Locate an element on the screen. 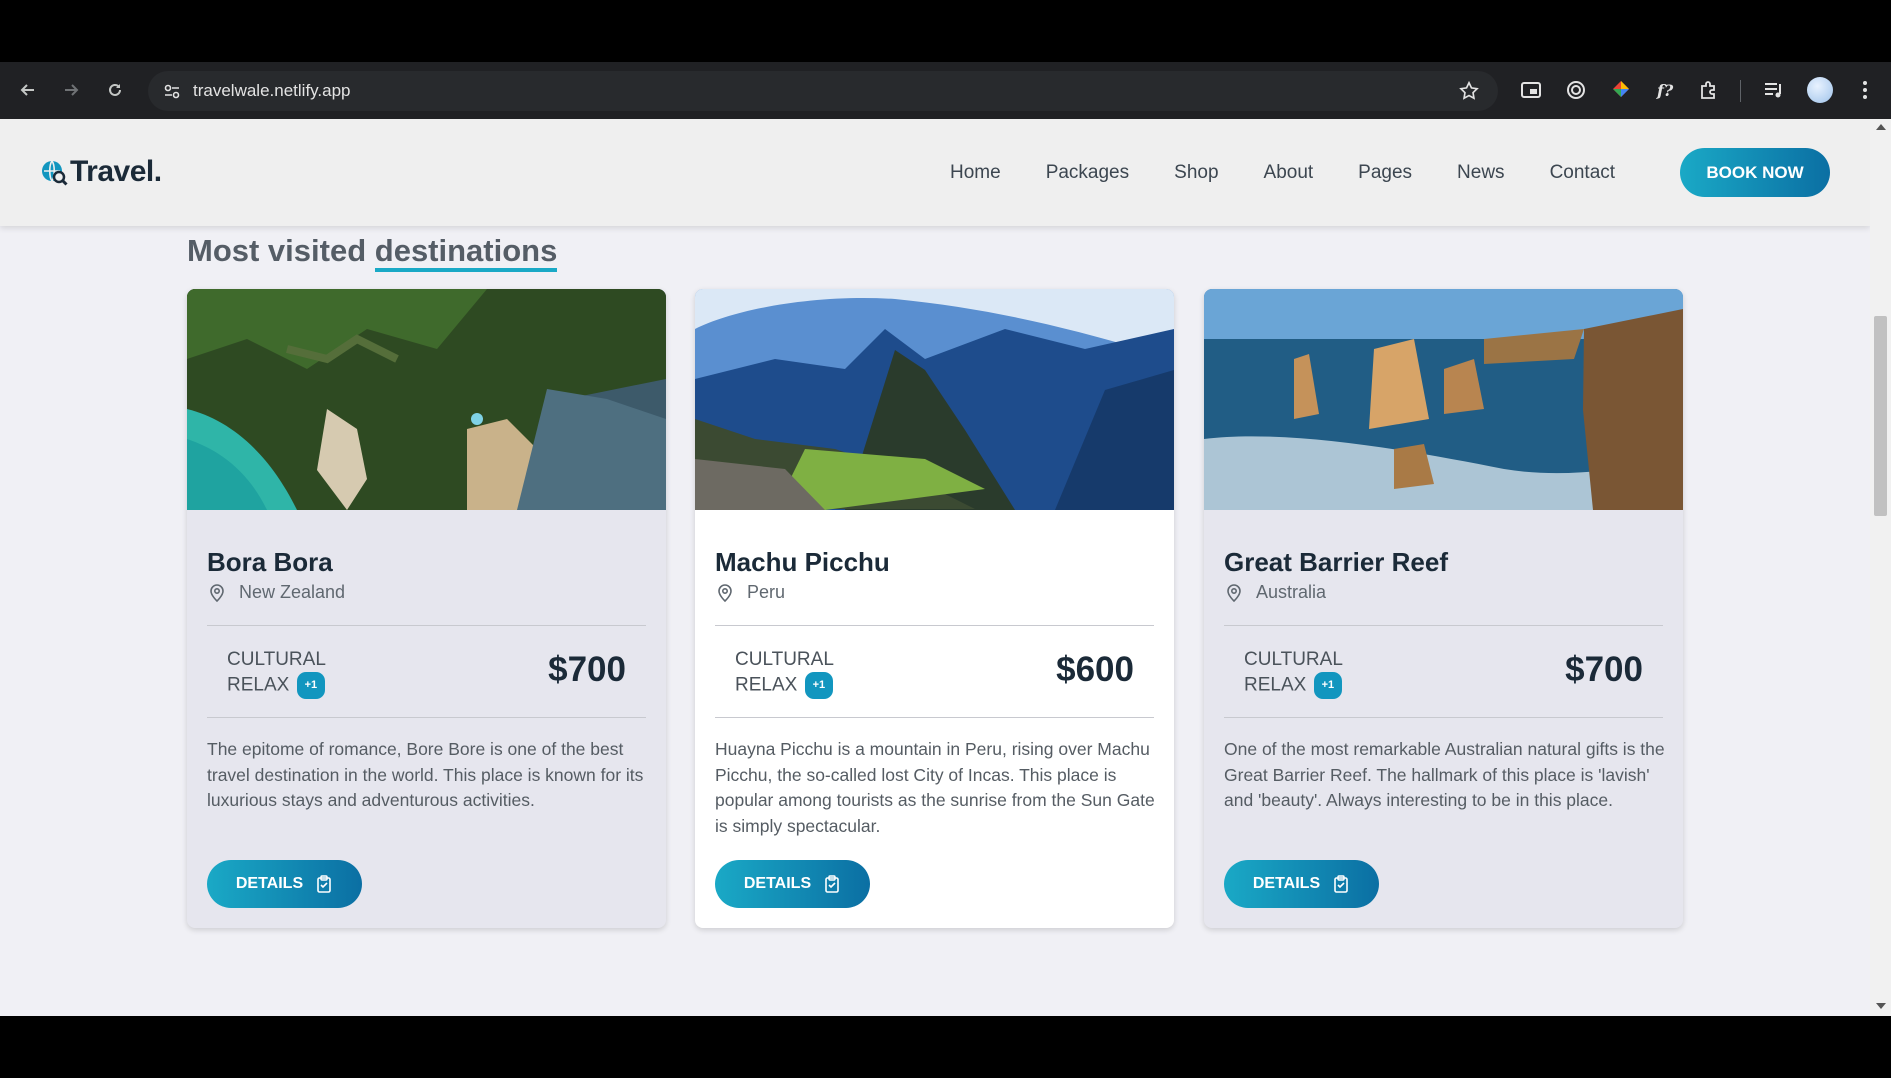 The height and width of the screenshot is (1078, 1891). font-extension-icon: f? is located at coordinates (1666, 90).